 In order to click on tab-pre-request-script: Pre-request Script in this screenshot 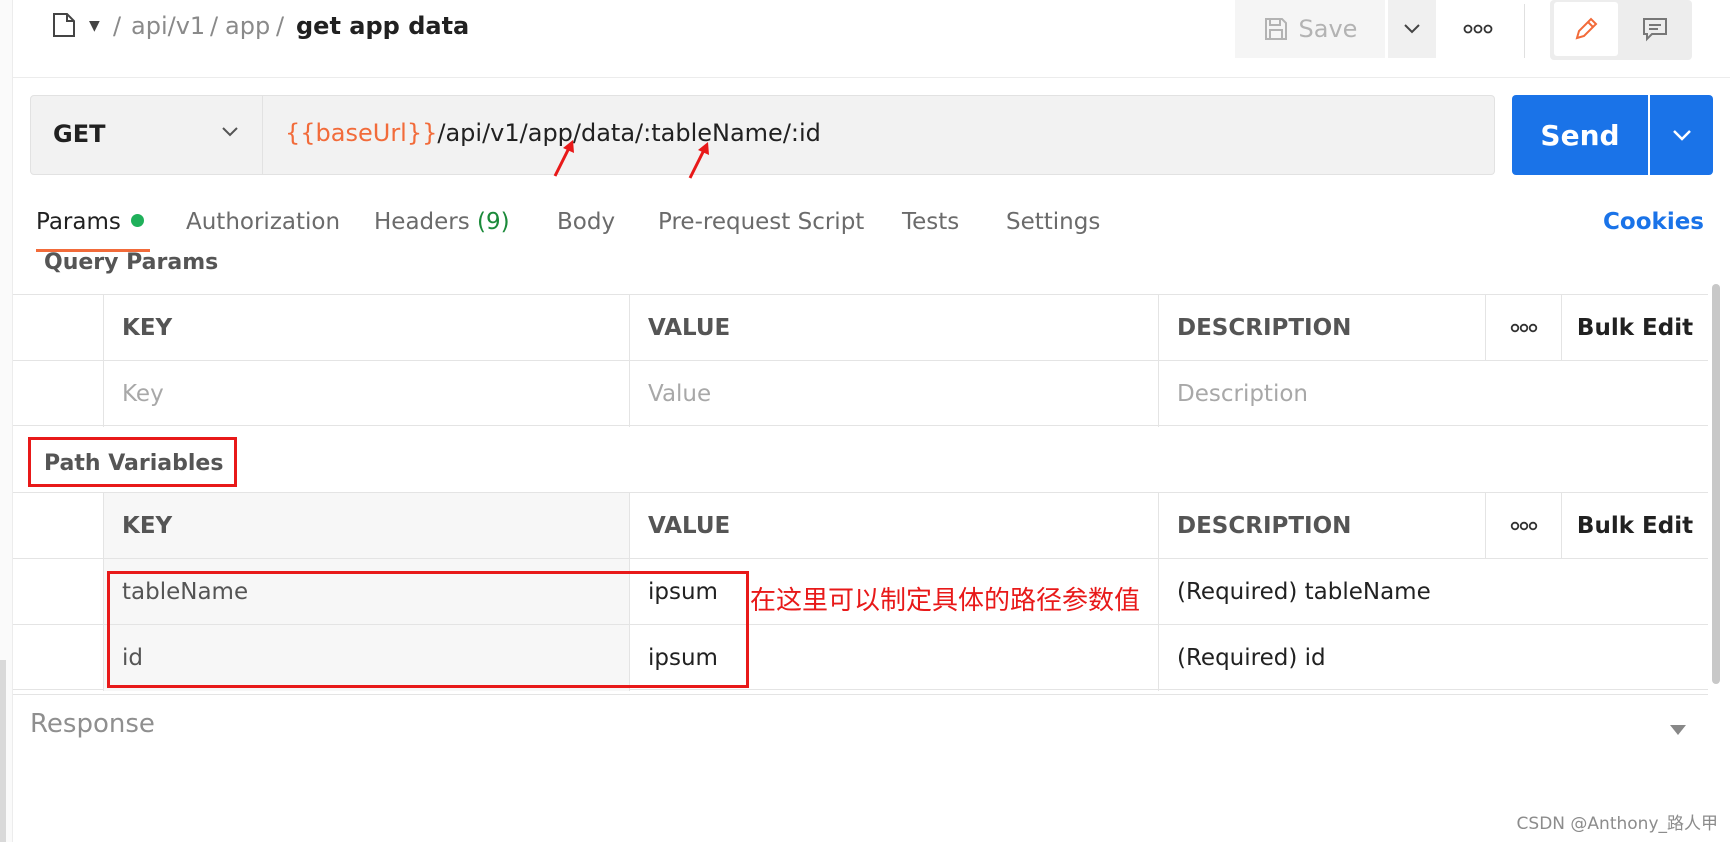, I will do `click(761, 222)`.